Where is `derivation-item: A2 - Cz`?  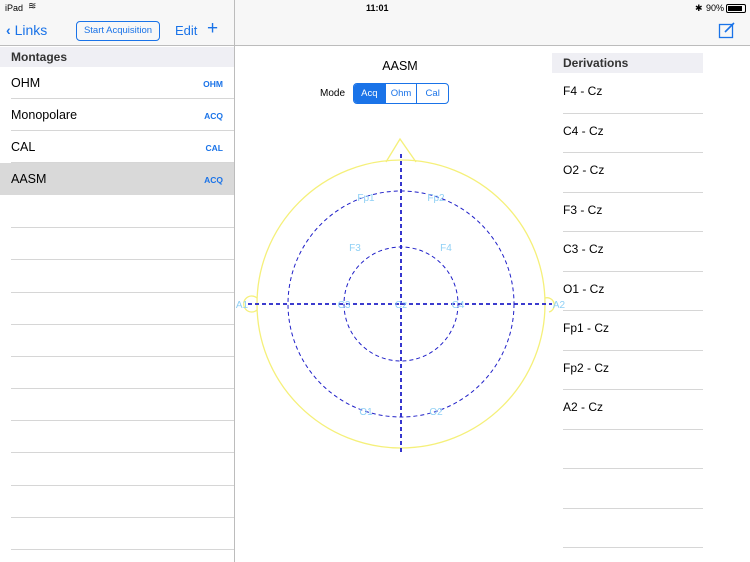 derivation-item: A2 - Cz is located at coordinates (633, 410).